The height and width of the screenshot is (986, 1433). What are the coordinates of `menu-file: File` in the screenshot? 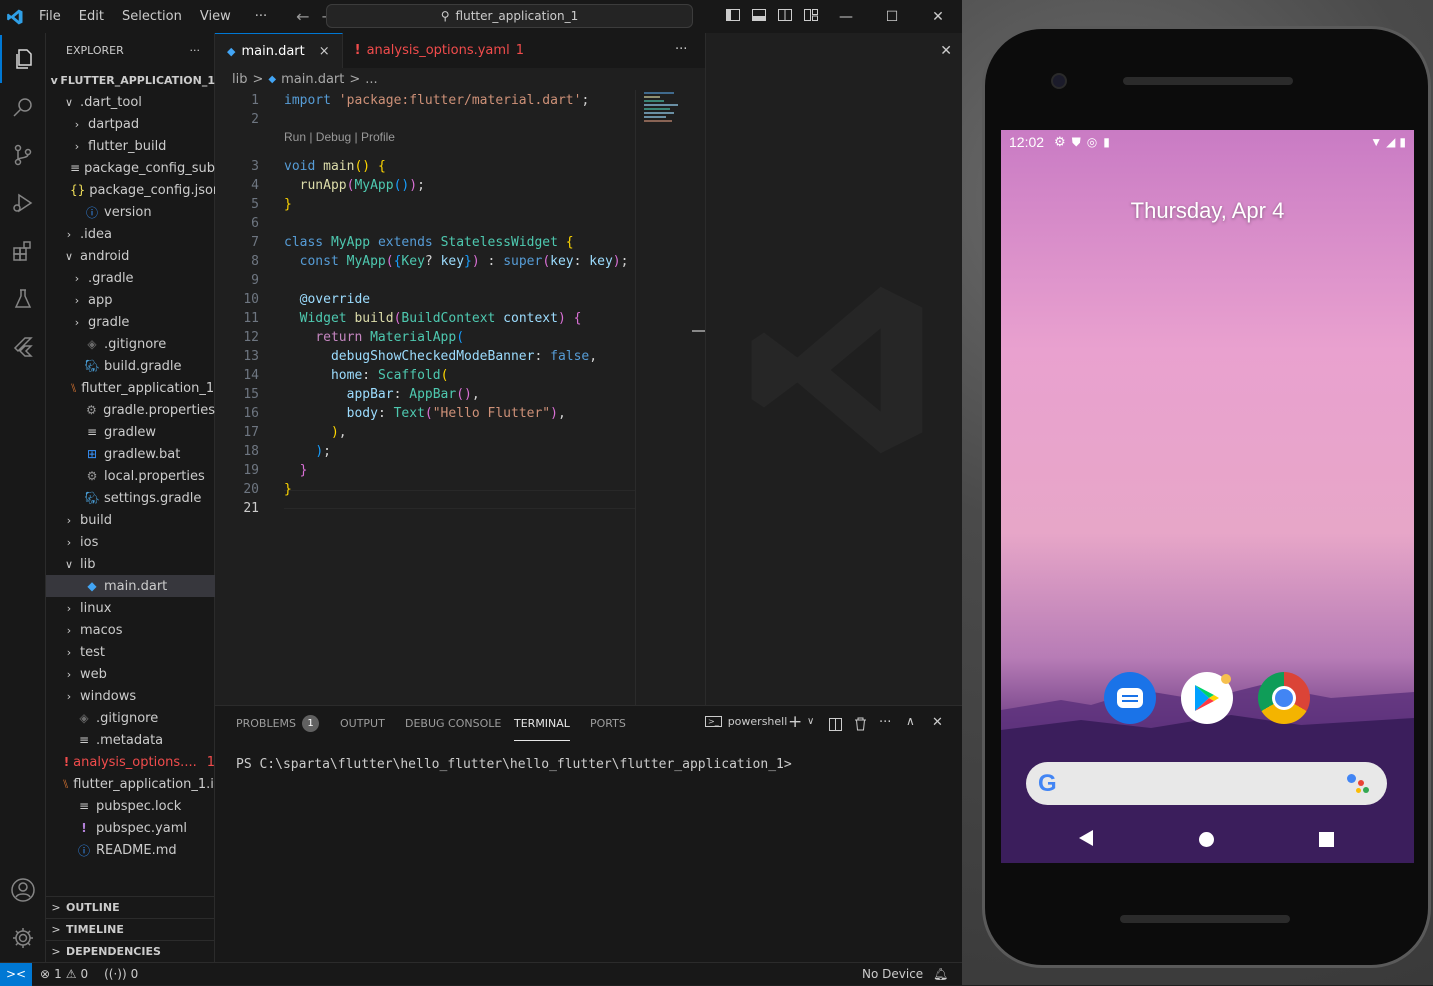 It's located at (50, 16).